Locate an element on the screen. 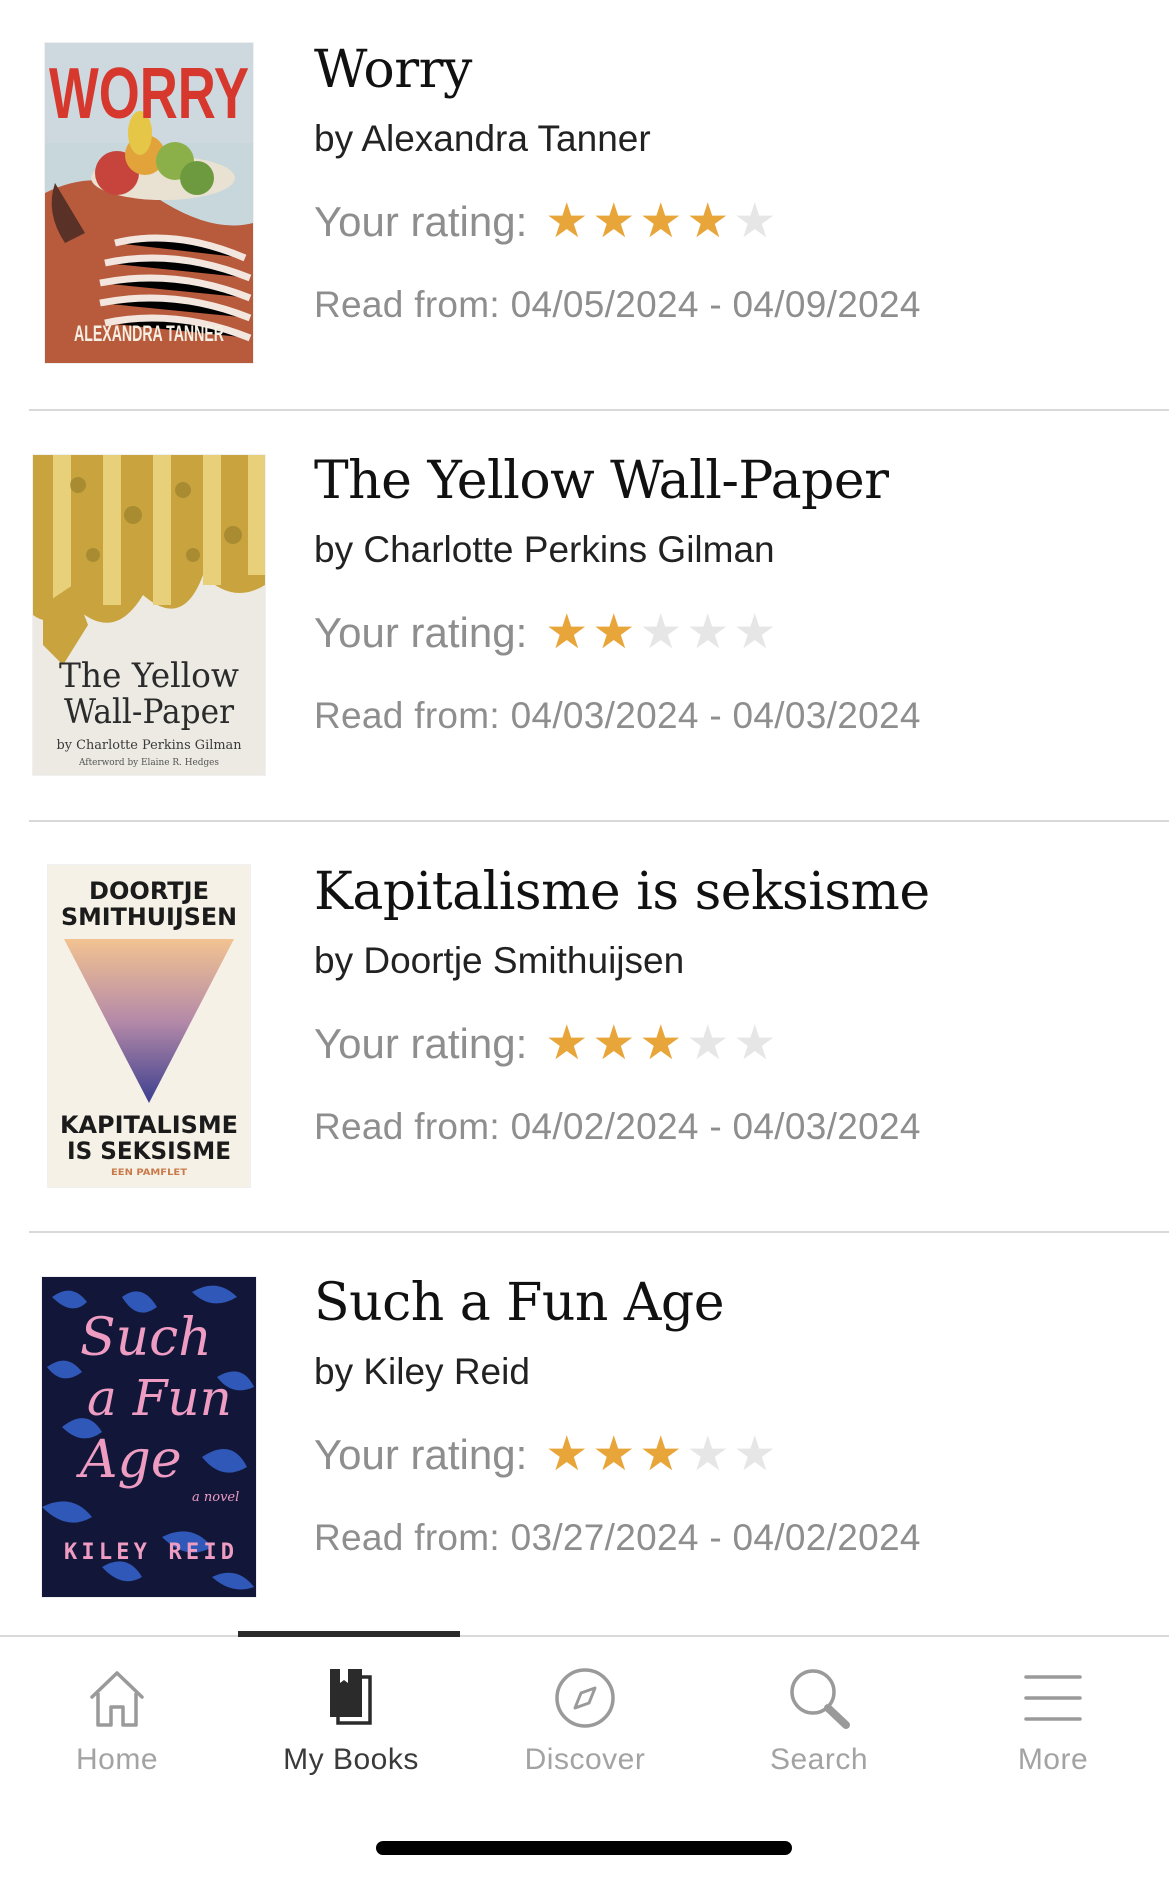  cover-title-line2: IS SEKSISME is located at coordinates (149, 1151).